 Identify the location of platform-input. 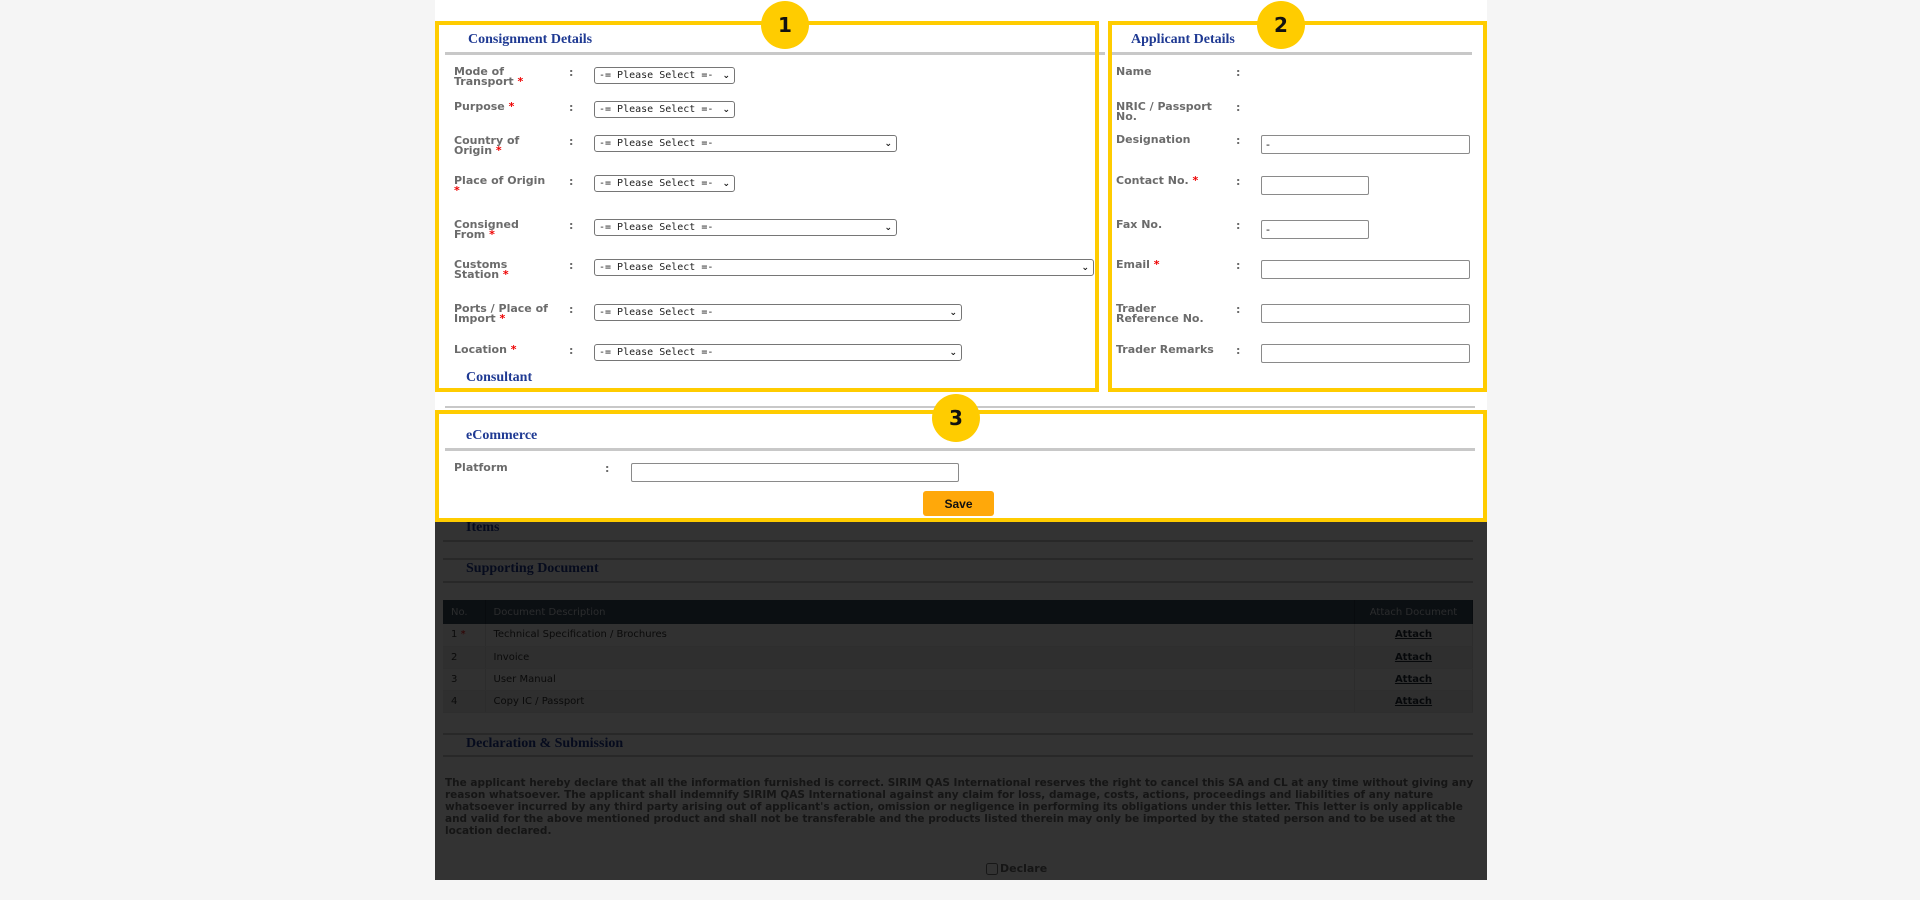
(795, 472).